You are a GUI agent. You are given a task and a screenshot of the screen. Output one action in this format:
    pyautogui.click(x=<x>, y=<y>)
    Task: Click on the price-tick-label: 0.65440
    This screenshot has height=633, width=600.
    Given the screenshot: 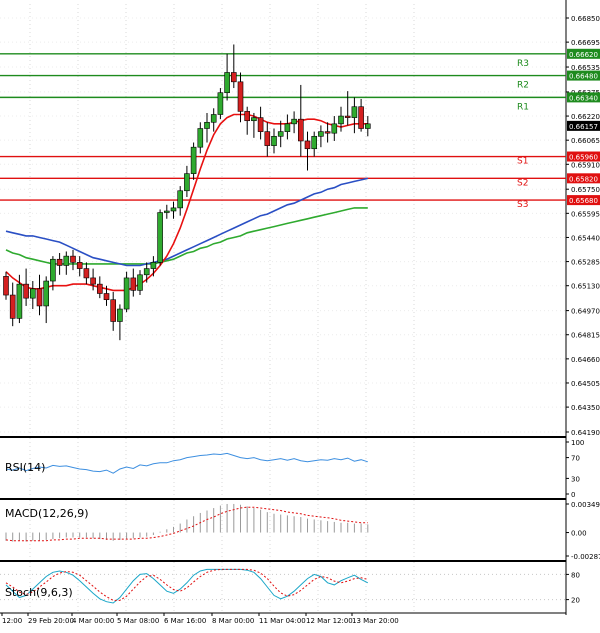 What is the action you would take?
    pyautogui.click(x=585, y=238)
    